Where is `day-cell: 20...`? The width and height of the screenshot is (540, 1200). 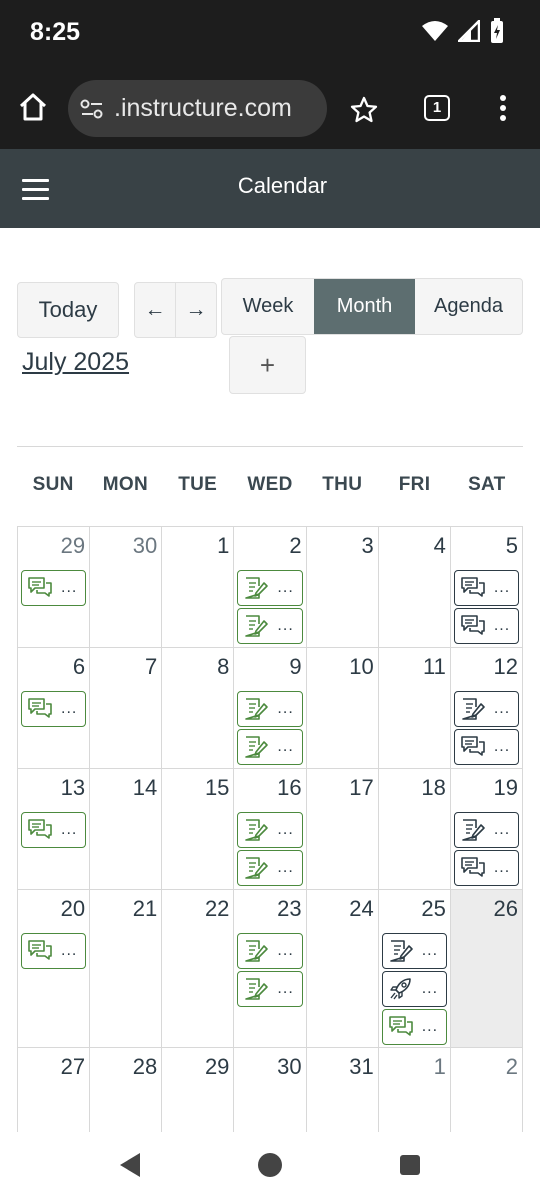
day-cell: 20... is located at coordinates (54, 969).